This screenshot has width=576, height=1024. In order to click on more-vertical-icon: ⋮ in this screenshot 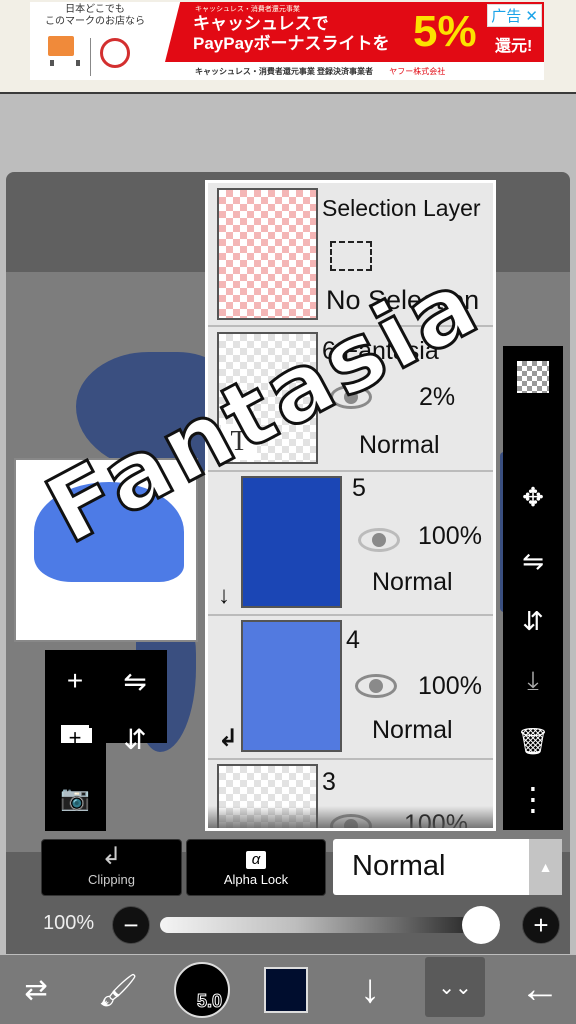, I will do `click(533, 799)`.